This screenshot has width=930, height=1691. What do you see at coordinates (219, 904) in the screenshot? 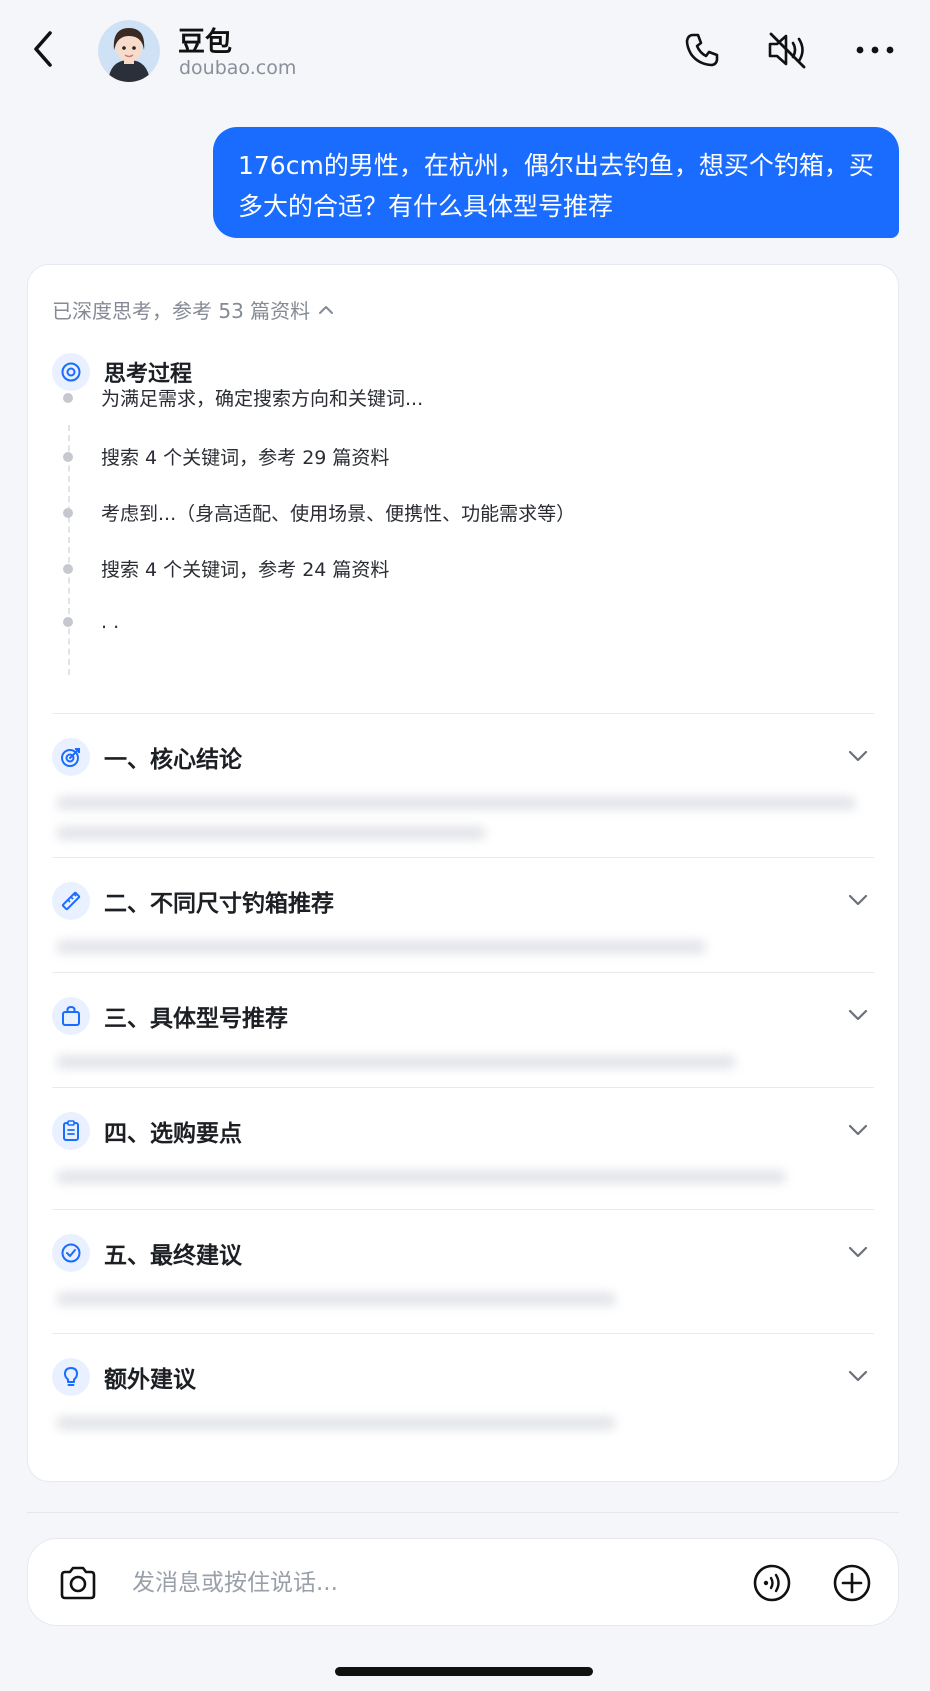
I see `section-title: 二、不同尺寸钓箱推荐` at bounding box center [219, 904].